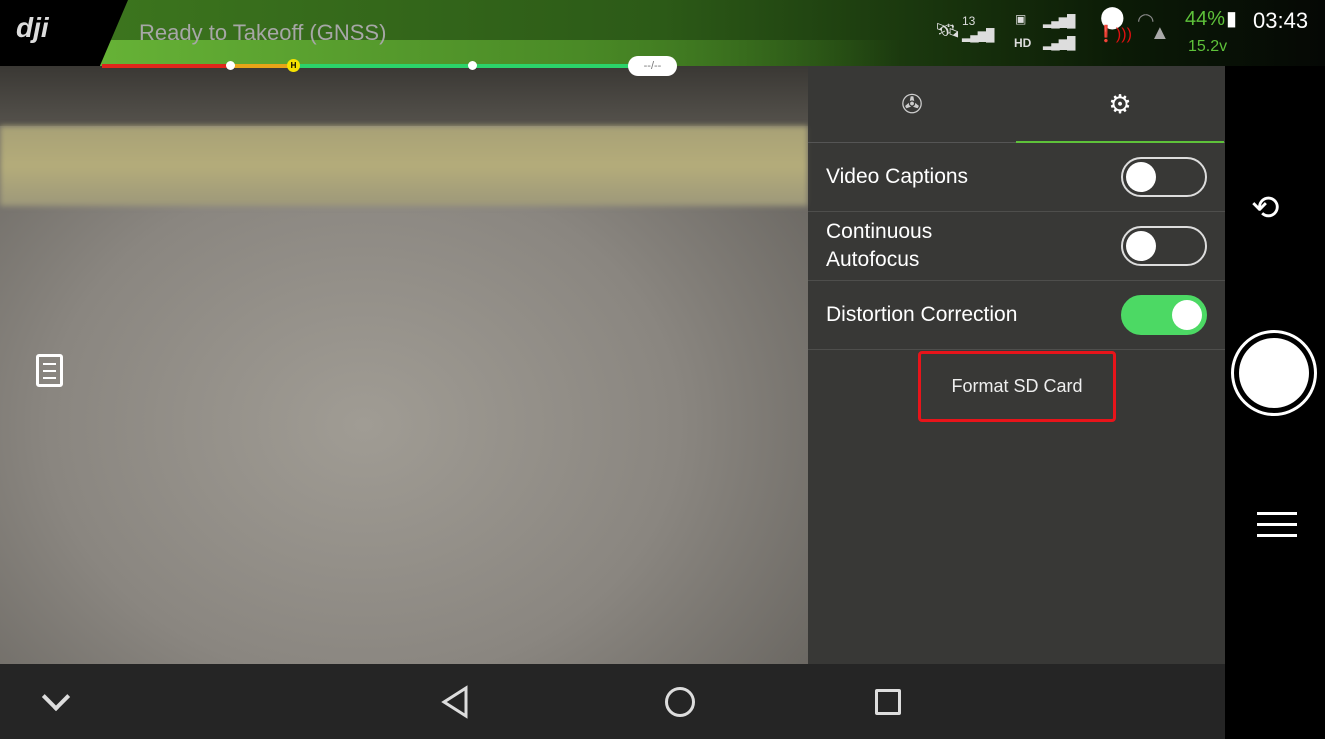 The height and width of the screenshot is (739, 1325). Describe the element at coordinates (1016, 246) in the screenshot. I see `setting-continuous-autofocus: Continuous Autofocus` at that location.